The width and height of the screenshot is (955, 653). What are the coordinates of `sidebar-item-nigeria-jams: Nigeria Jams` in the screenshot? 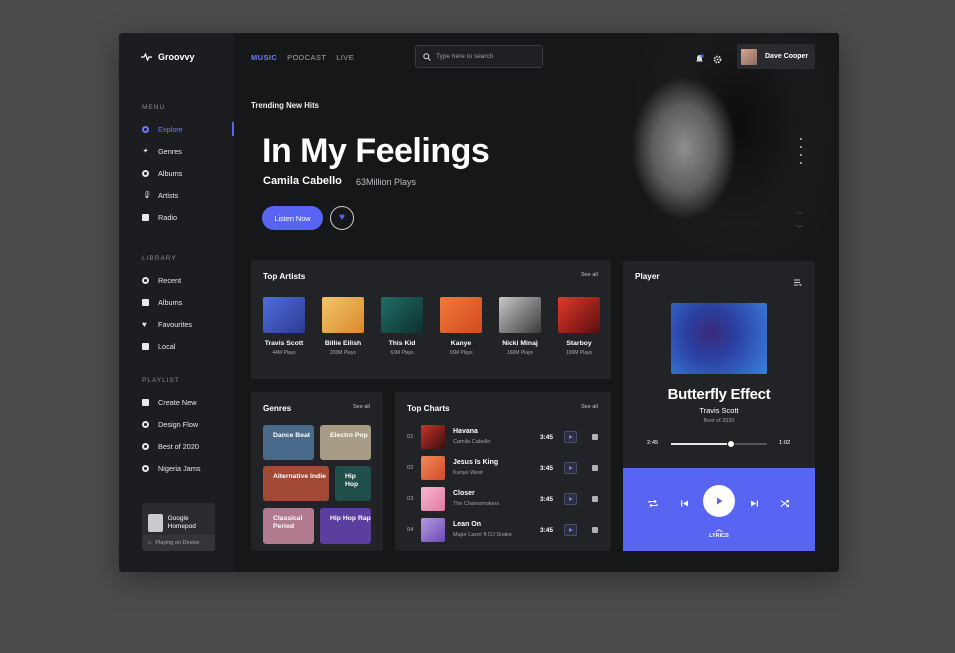 It's located at (188, 468).